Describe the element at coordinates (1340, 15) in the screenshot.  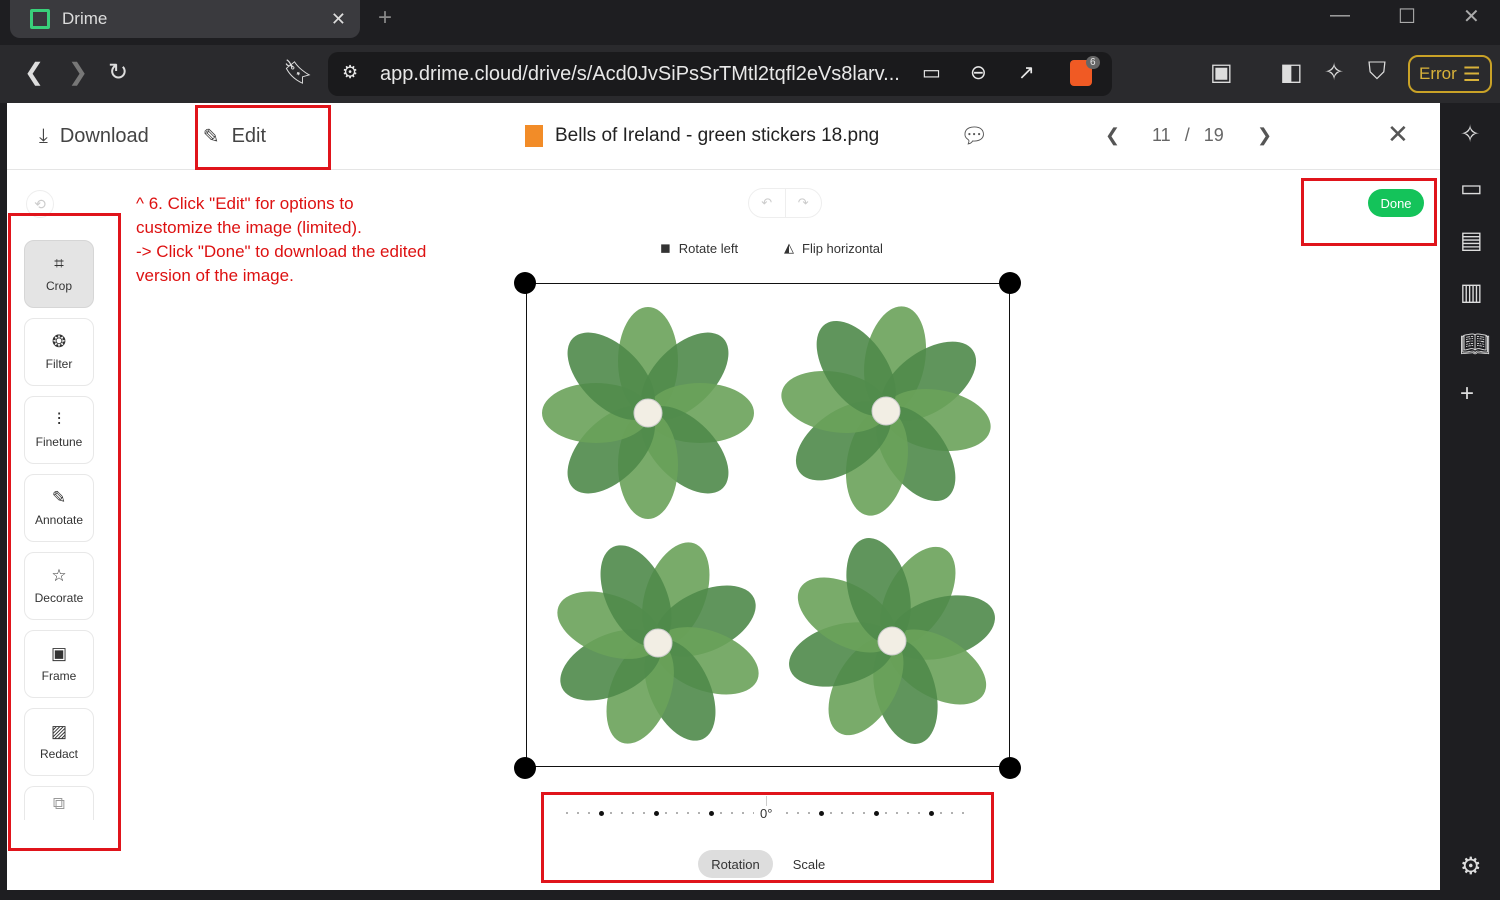
I see `minimize-icon: —` at that location.